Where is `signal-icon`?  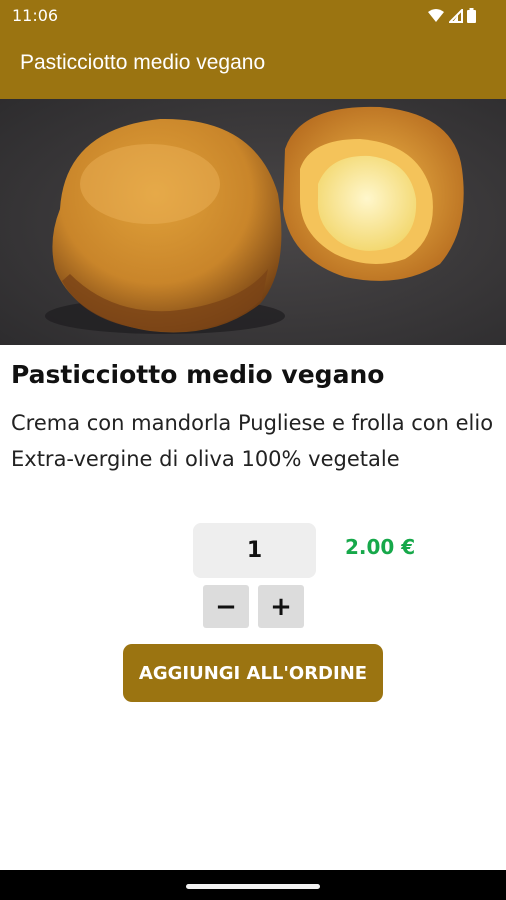
signal-icon is located at coordinates (456, 15).